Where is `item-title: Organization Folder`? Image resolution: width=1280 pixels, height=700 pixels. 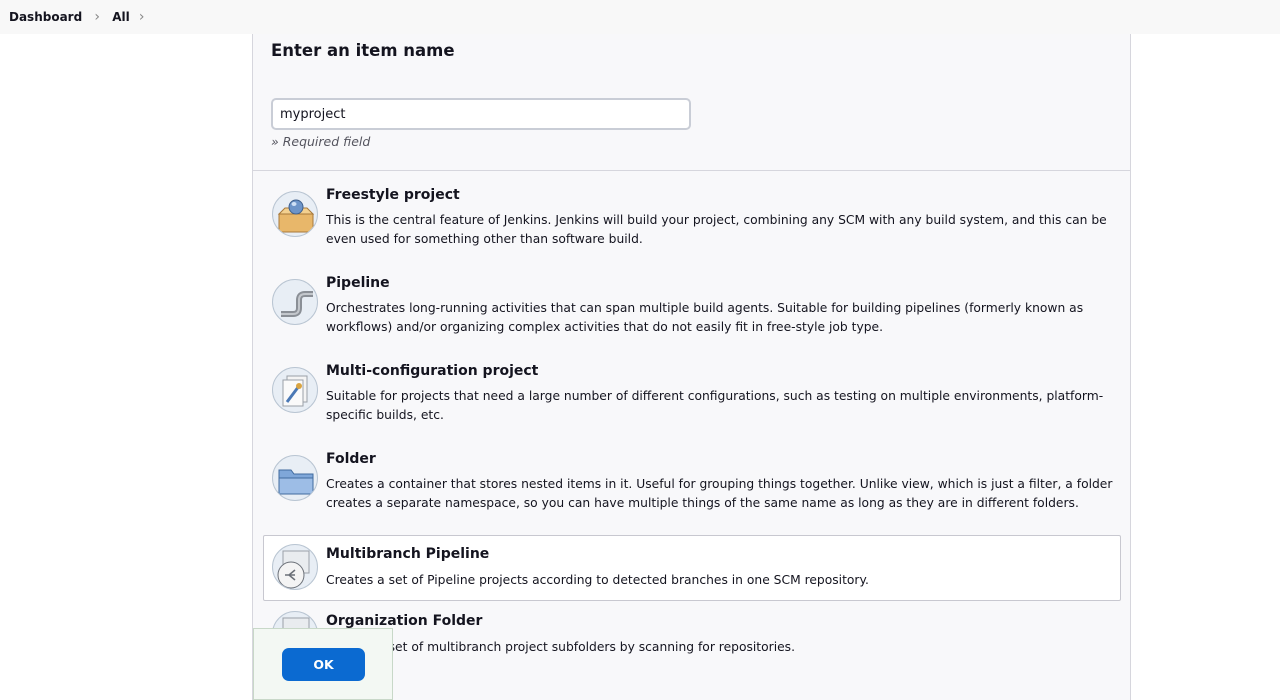
item-title: Organization Folder is located at coordinates (404, 621).